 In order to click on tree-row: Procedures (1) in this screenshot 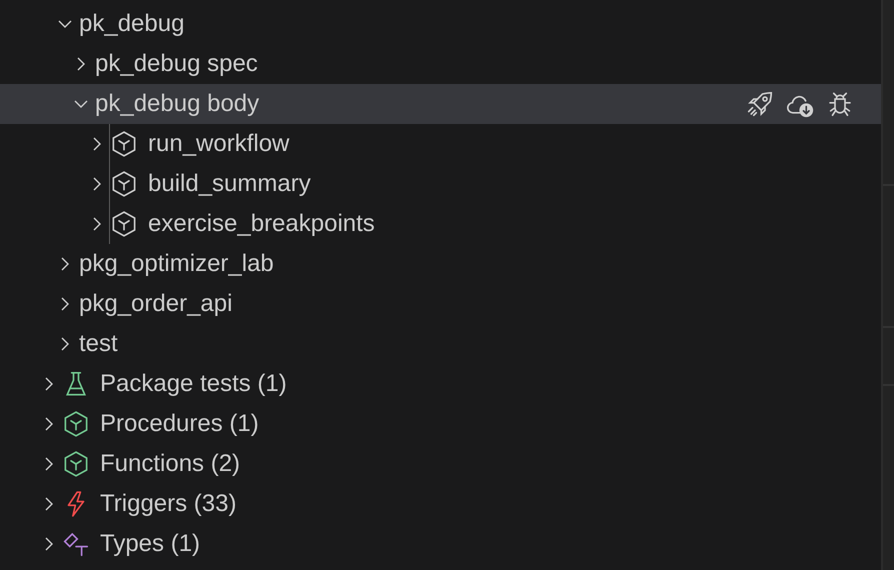, I will do `click(441, 424)`.